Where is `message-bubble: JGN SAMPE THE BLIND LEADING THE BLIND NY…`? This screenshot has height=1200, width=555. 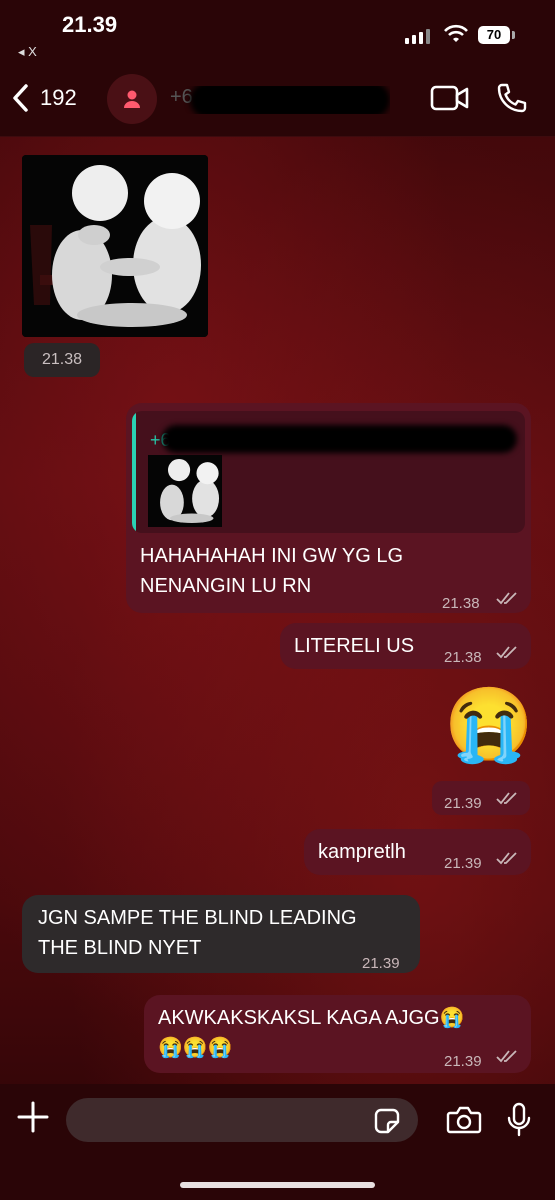 message-bubble: JGN SAMPE THE BLIND LEADING THE BLIND NY… is located at coordinates (221, 934).